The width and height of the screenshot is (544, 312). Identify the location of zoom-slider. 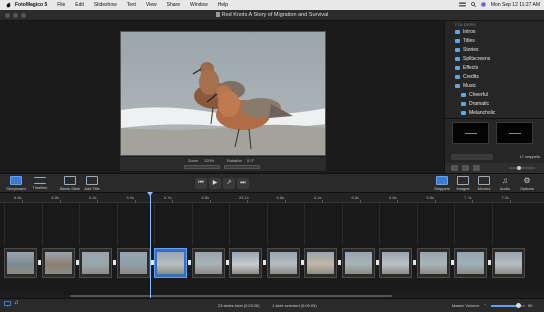
(202, 167).